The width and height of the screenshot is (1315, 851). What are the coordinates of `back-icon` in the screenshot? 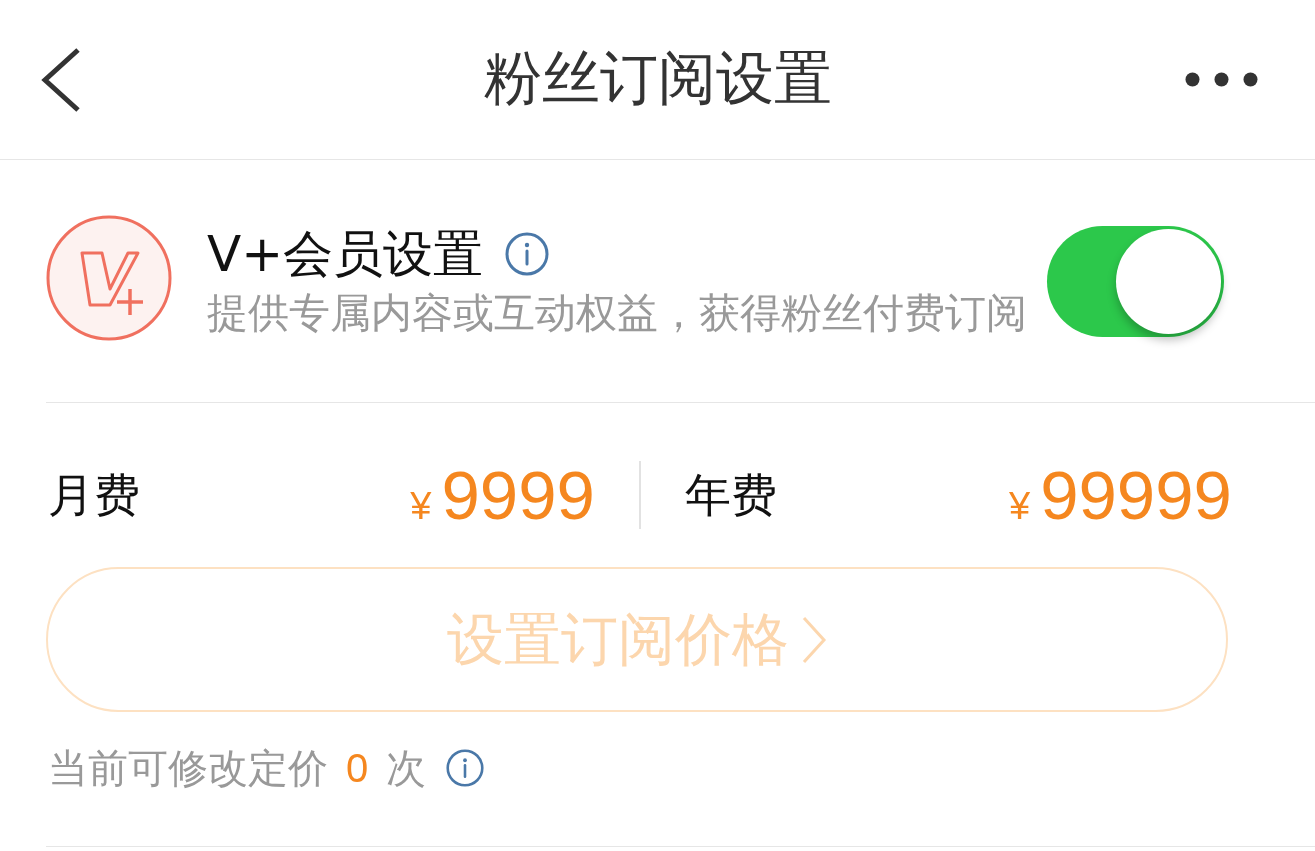 It's located at (61, 79).